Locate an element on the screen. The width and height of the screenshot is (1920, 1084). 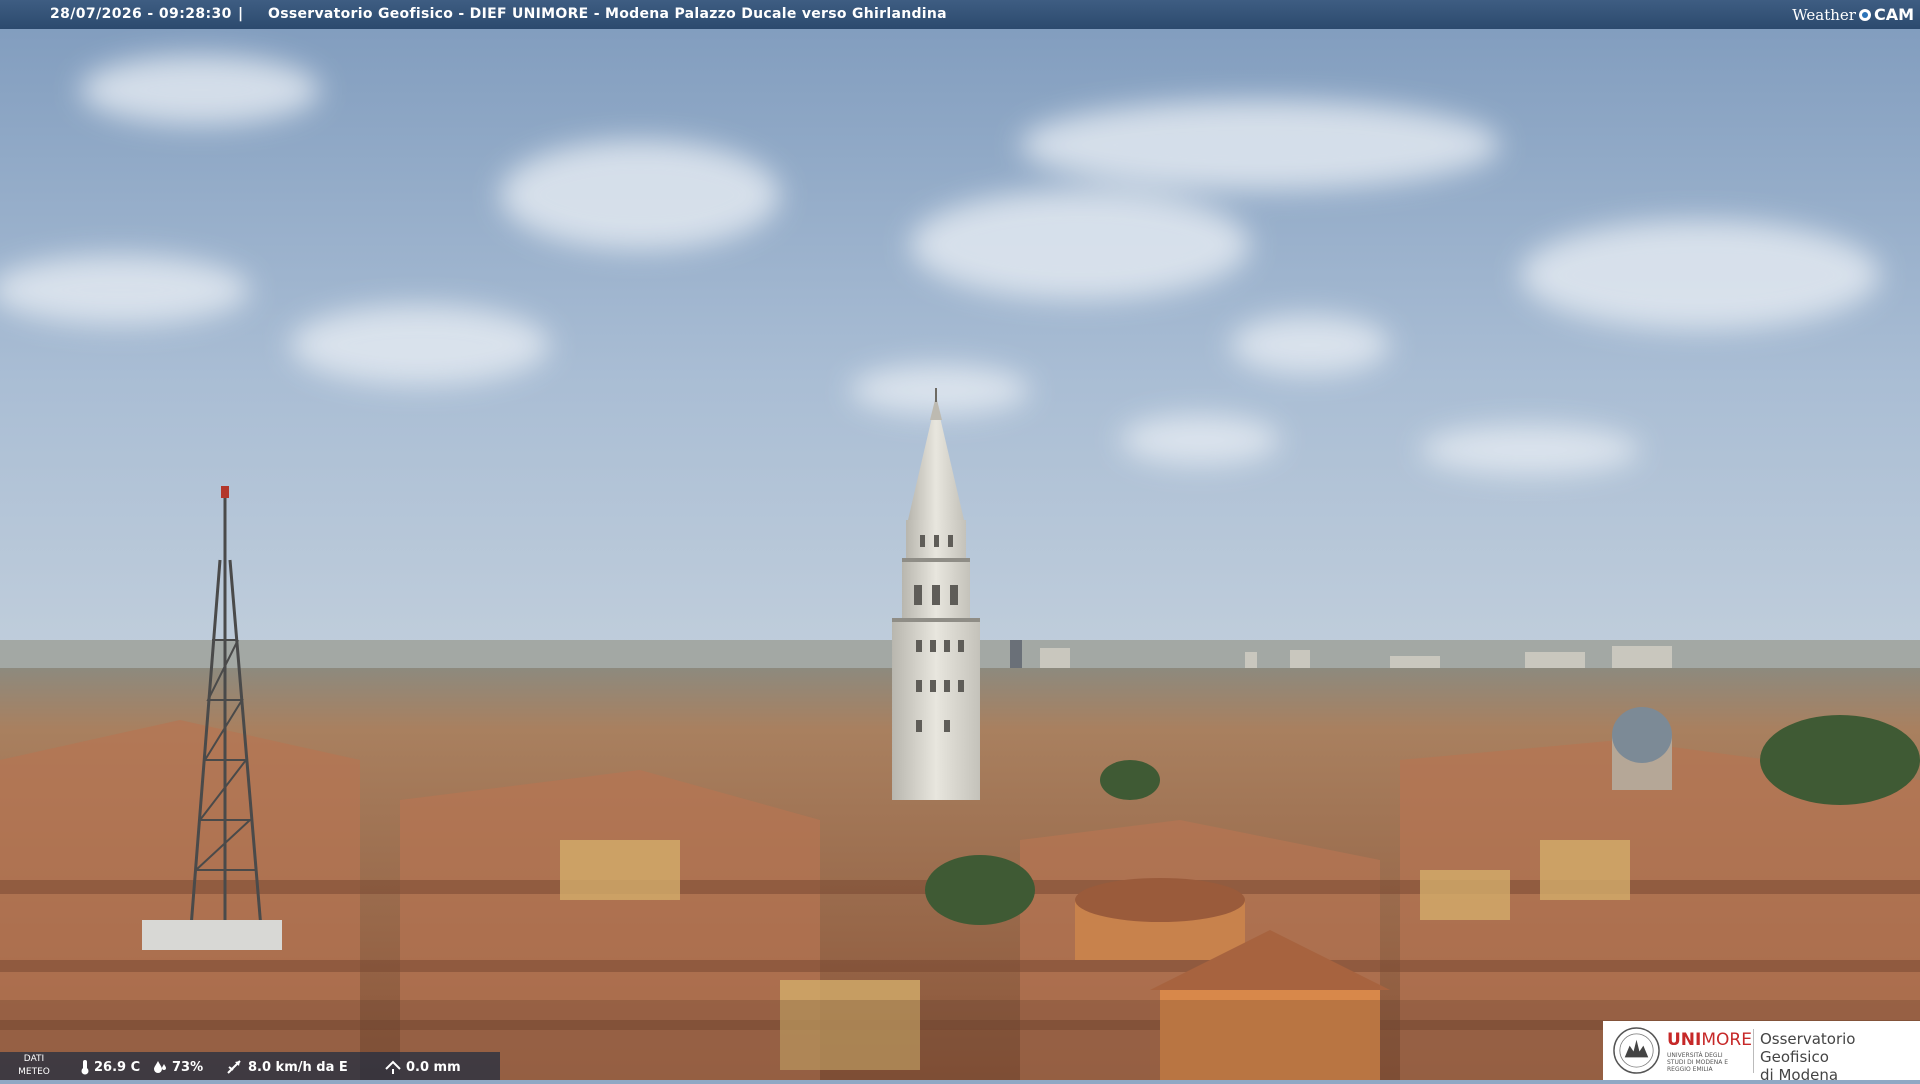
temperature-reading: 26.9 C is located at coordinates (110, 1067).